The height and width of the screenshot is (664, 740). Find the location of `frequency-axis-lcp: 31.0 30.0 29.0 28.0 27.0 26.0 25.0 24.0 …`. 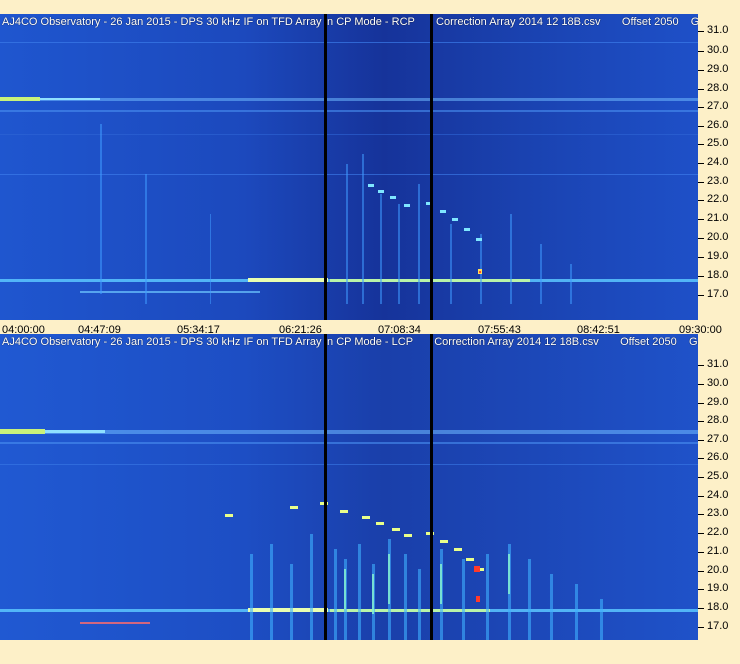

frequency-axis-lcp: 31.0 30.0 29.0 28.0 27.0 26.0 25.0 24.0 … is located at coordinates (719, 487).